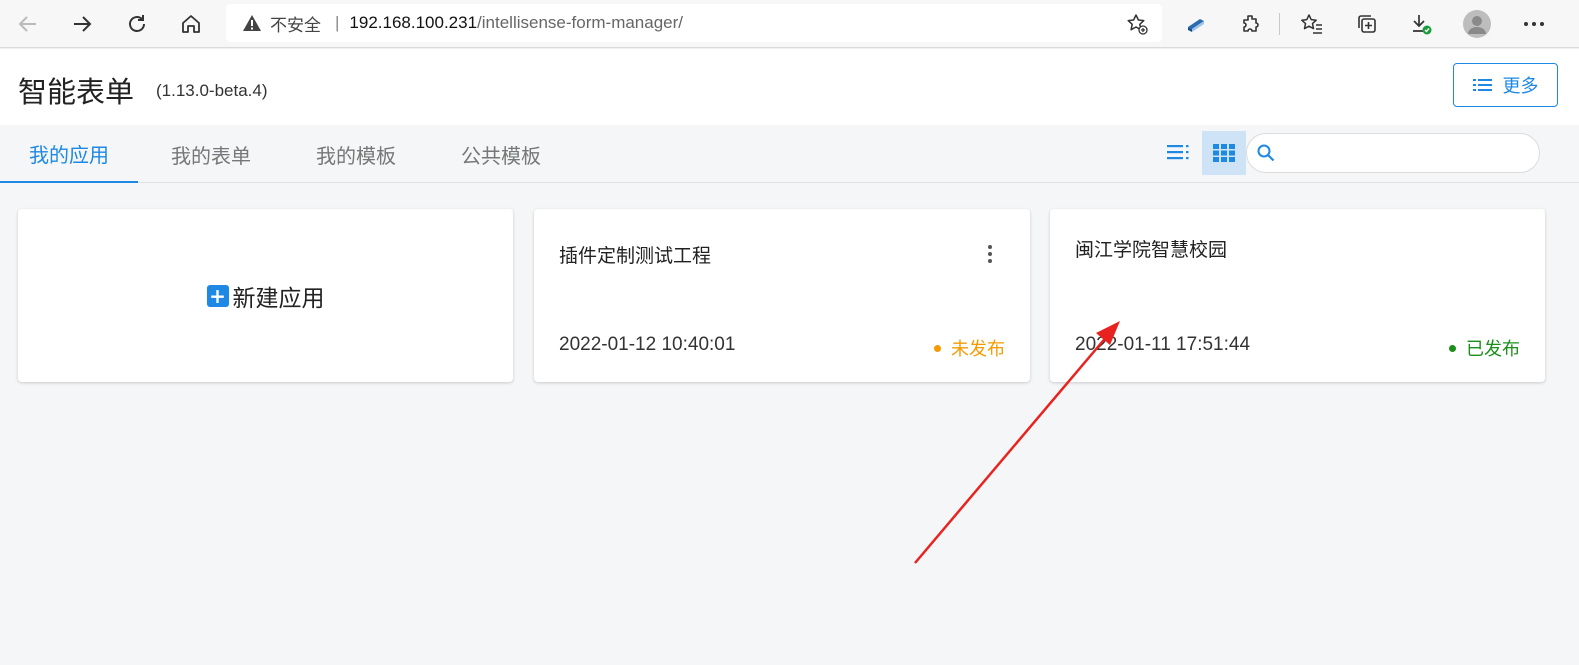 This screenshot has width=1579, height=665. I want to click on tab-public-templates: 公共模板, so click(501, 154).